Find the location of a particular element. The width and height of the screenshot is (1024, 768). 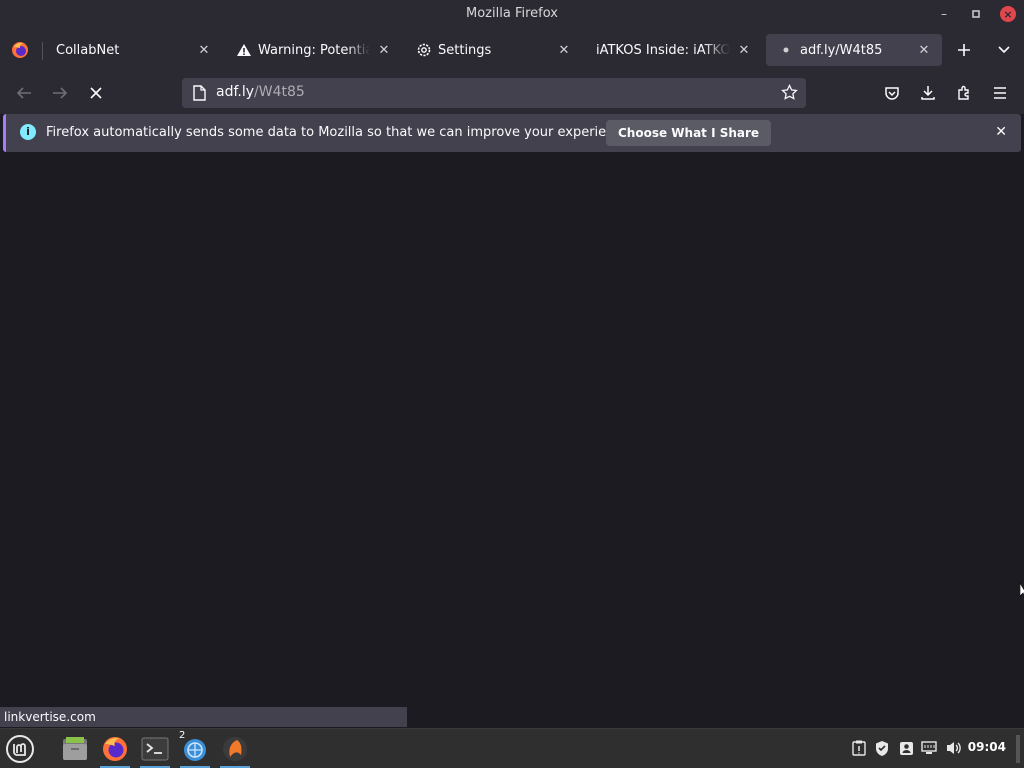

clock: 09:04 is located at coordinates (987, 747).